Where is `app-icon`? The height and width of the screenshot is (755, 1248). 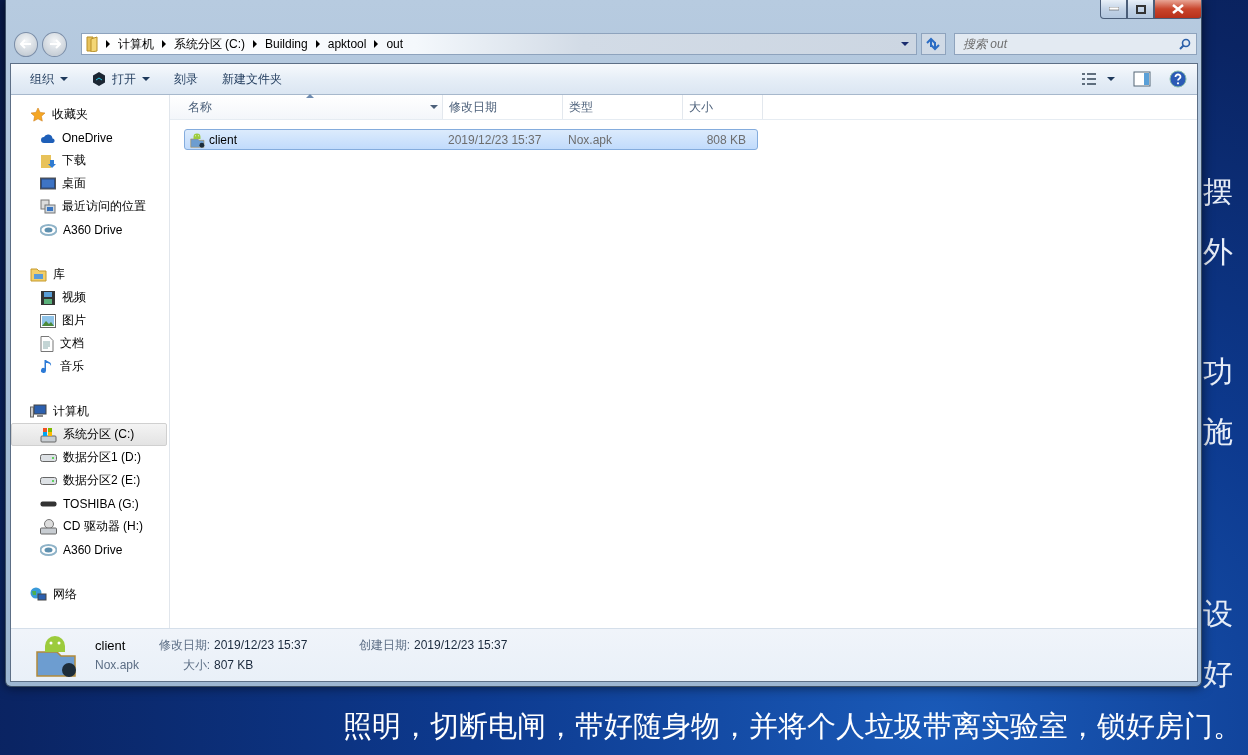
app-icon is located at coordinates (99, 79).